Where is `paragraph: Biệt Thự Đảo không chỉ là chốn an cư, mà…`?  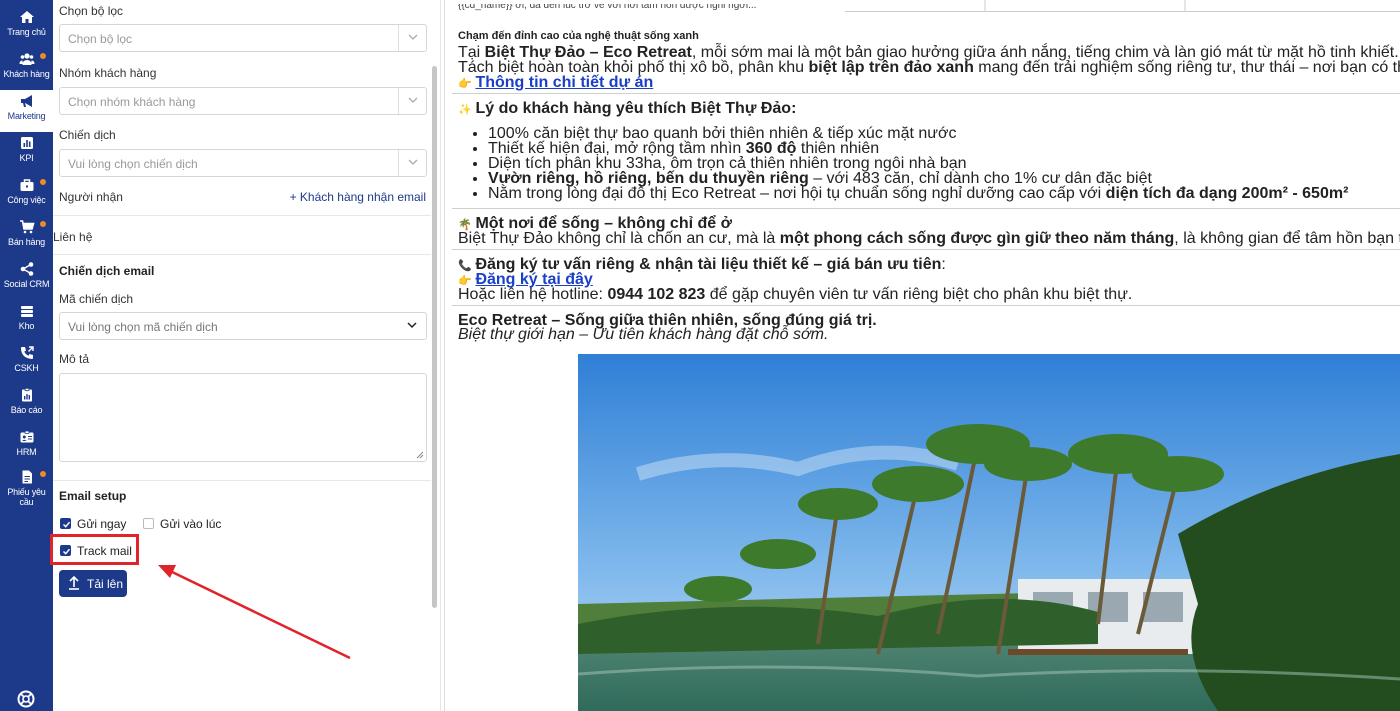 paragraph: Biệt Thự Đảo không chỉ là chốn an cư, mà… is located at coordinates (929, 239).